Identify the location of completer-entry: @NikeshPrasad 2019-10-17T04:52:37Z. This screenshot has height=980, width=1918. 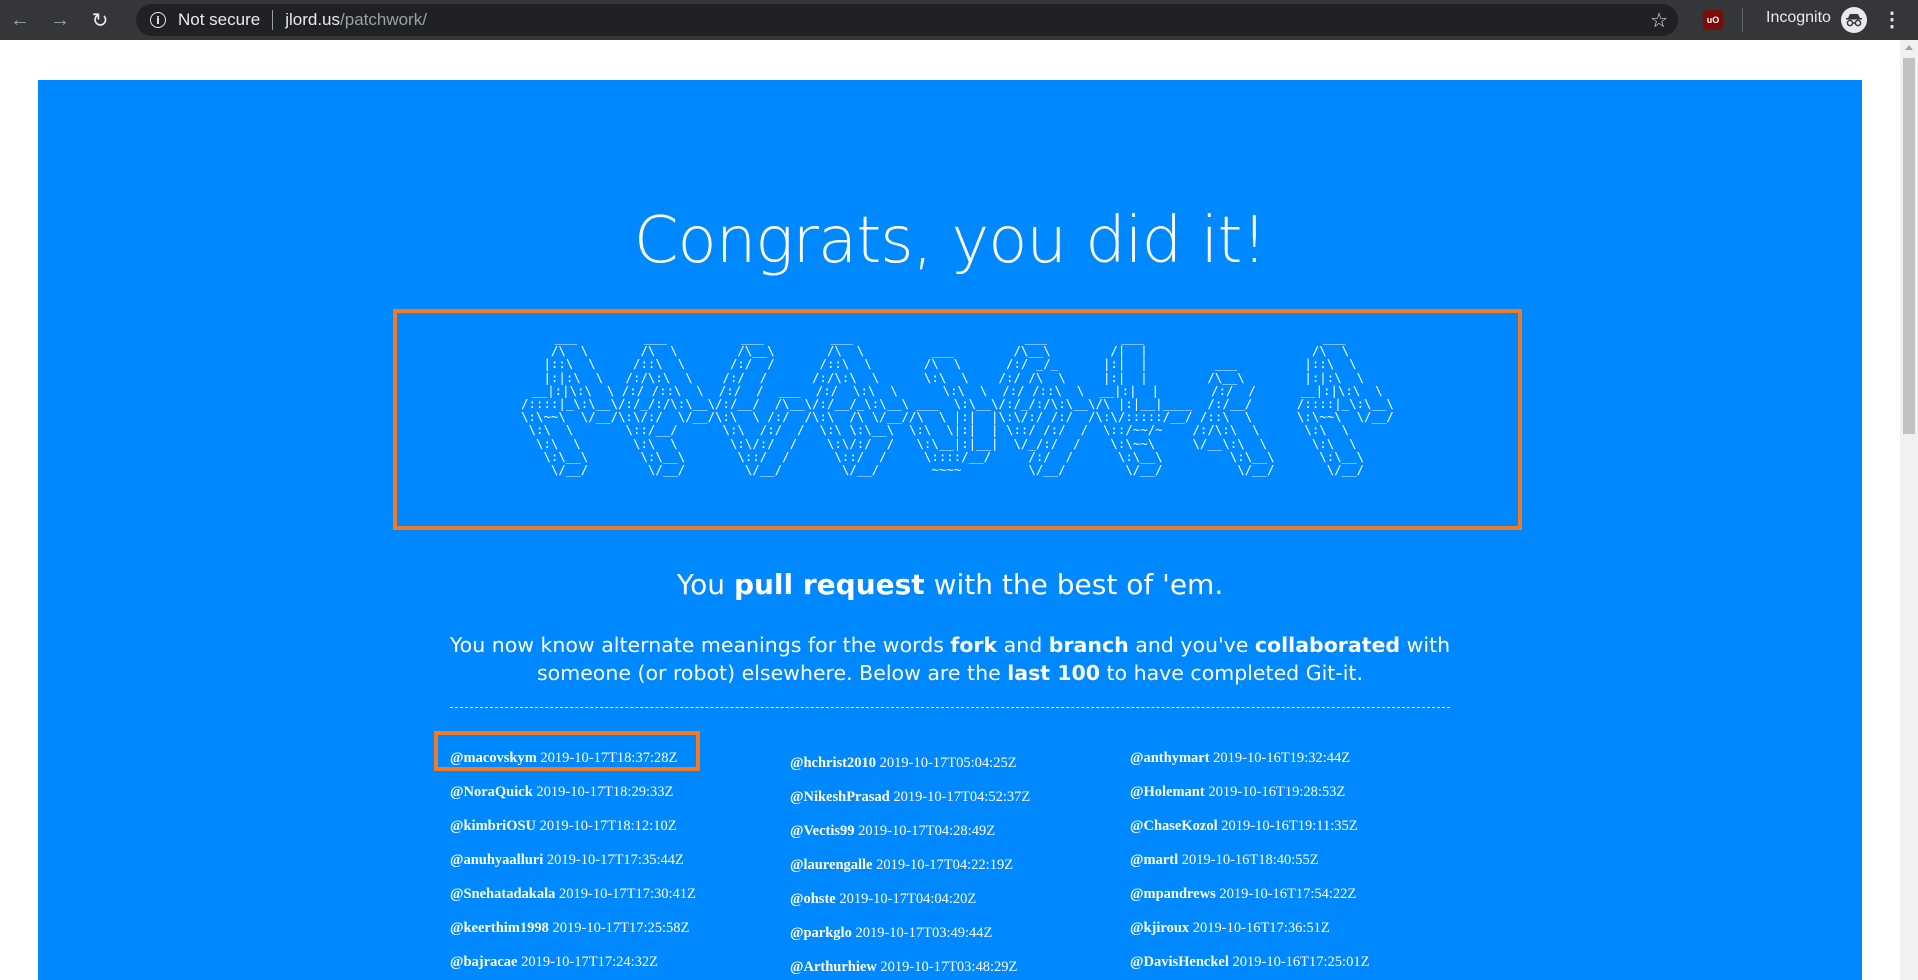
(910, 797).